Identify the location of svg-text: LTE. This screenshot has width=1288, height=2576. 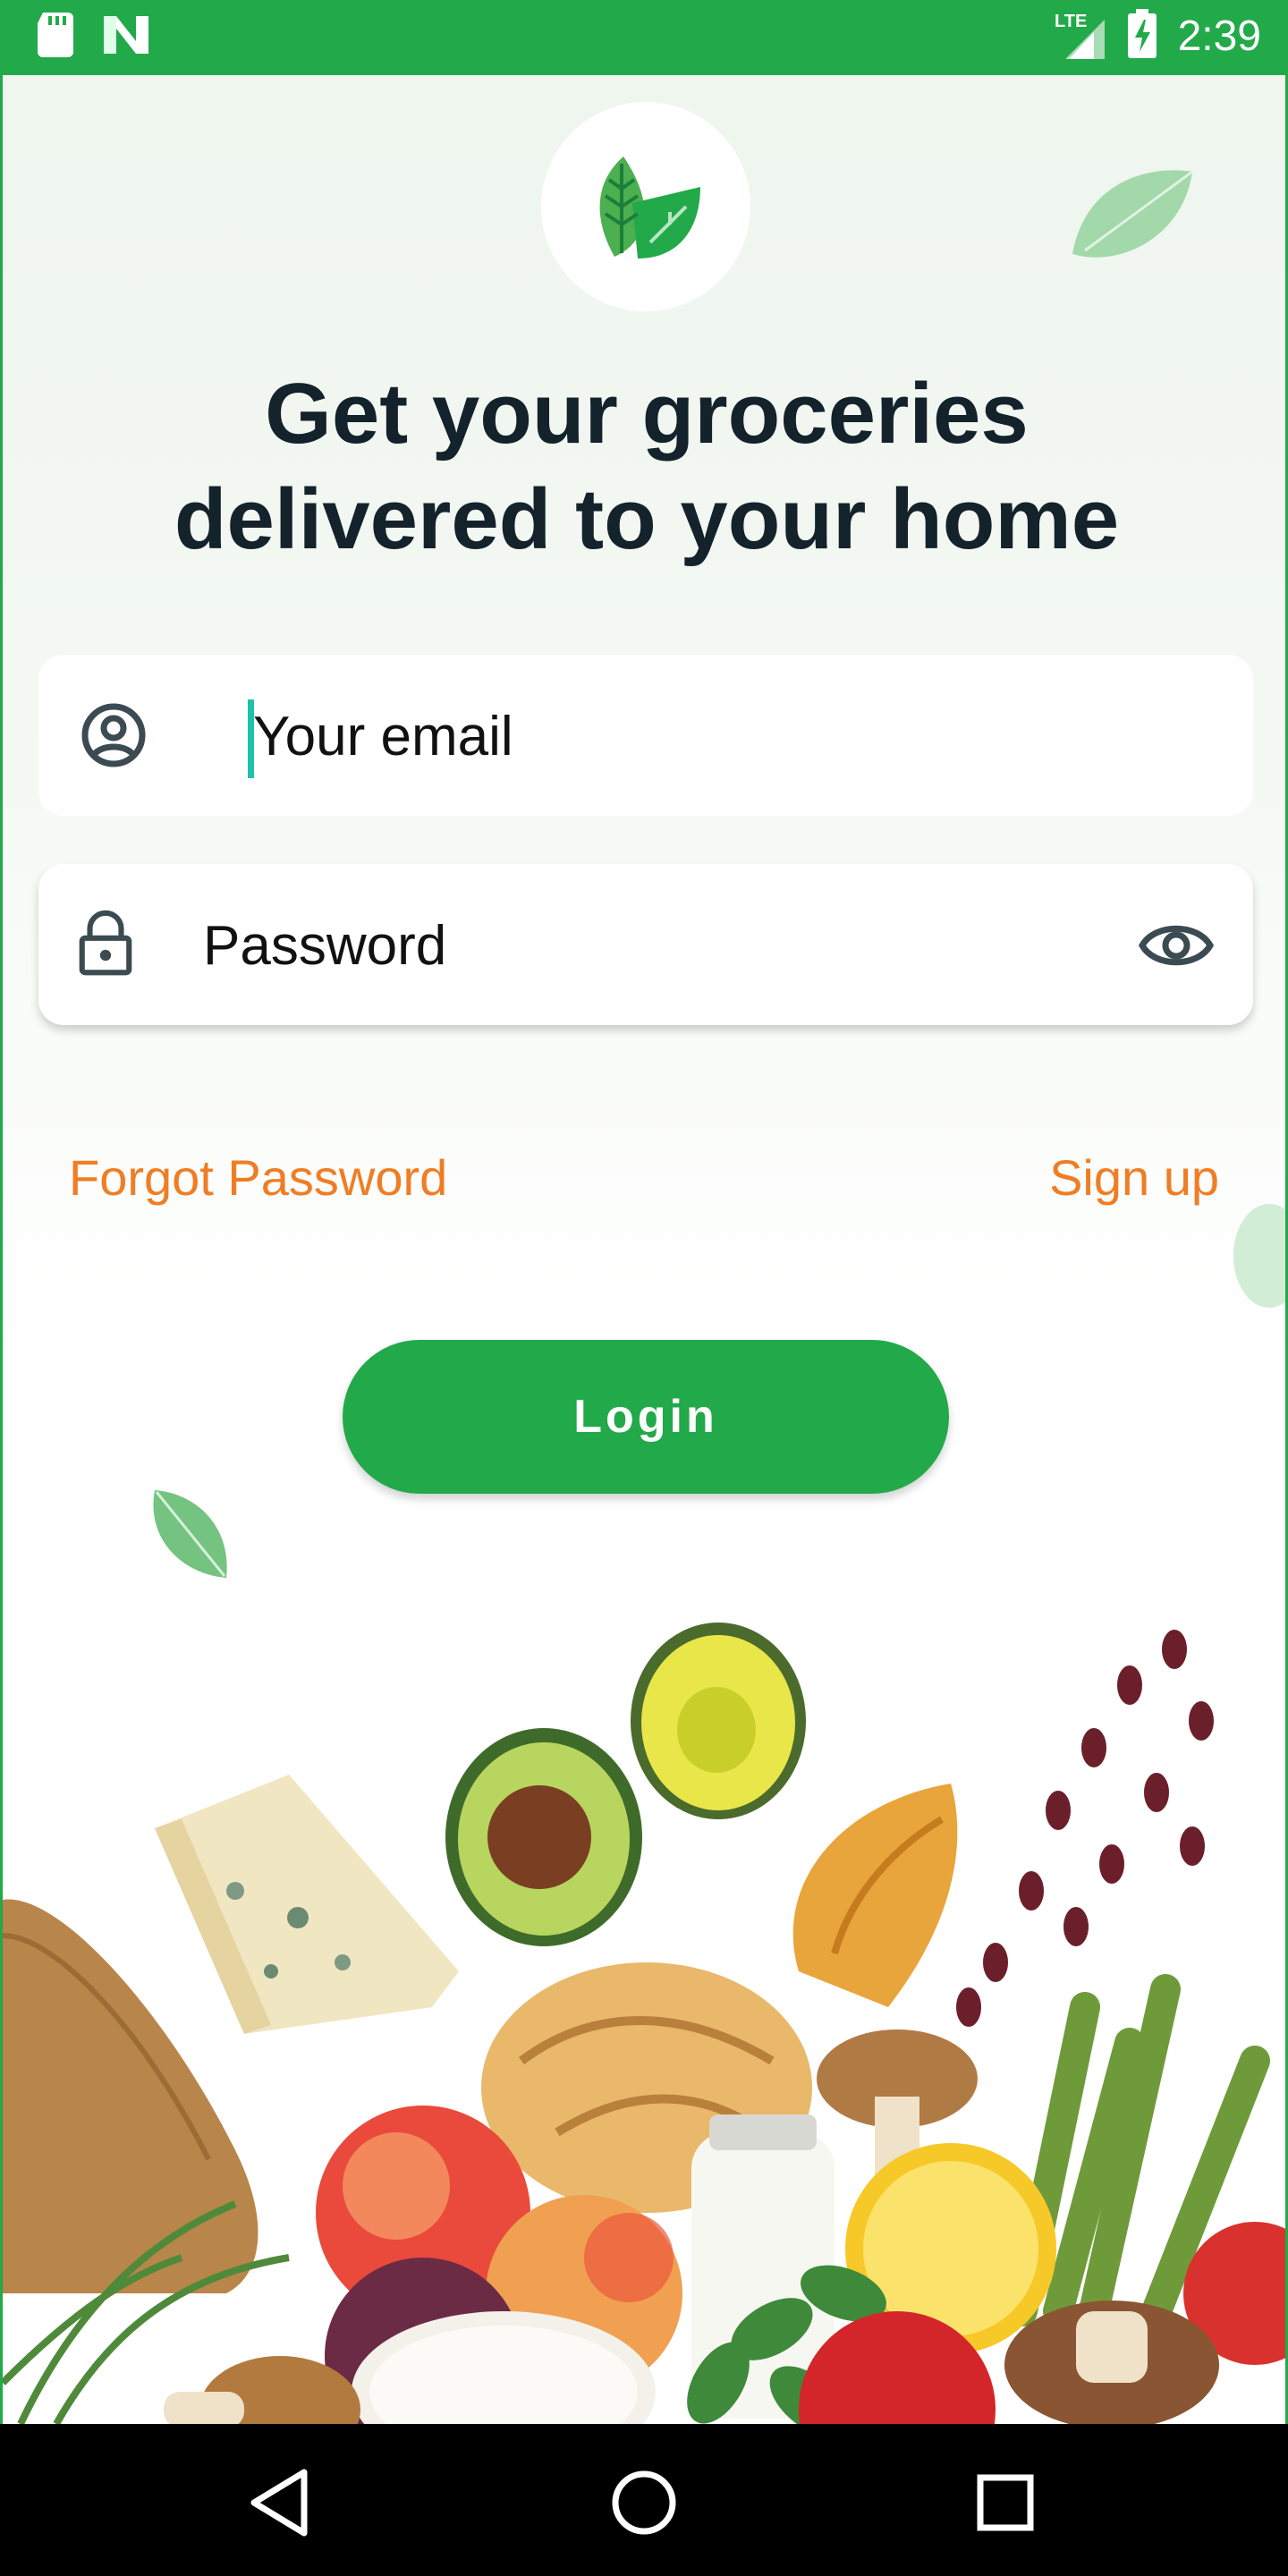
(1071, 21).